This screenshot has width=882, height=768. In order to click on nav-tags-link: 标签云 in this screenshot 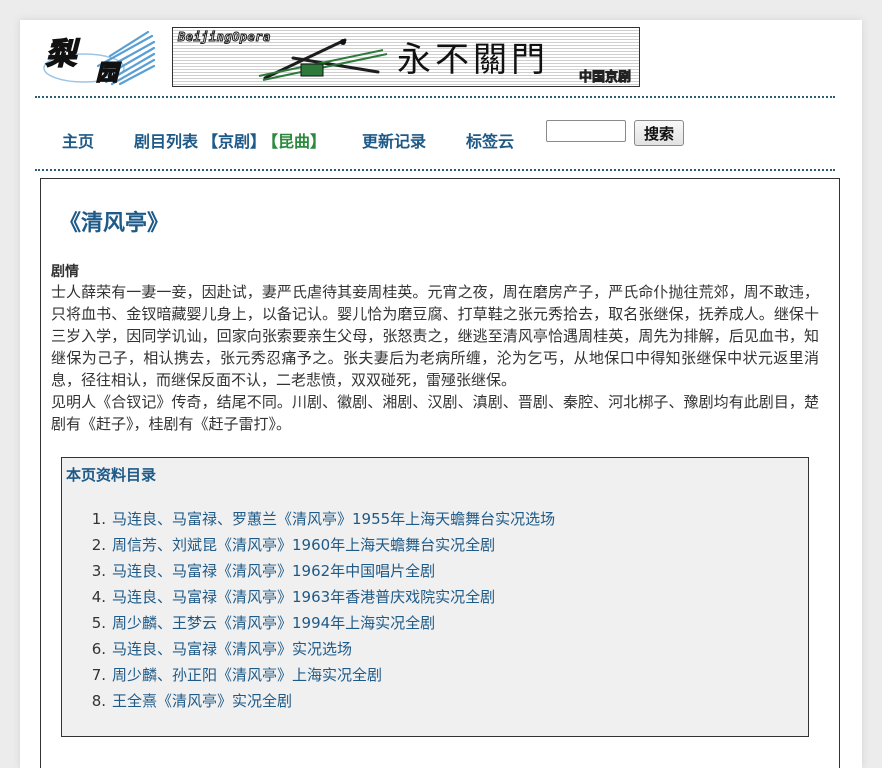, I will do `click(490, 140)`.